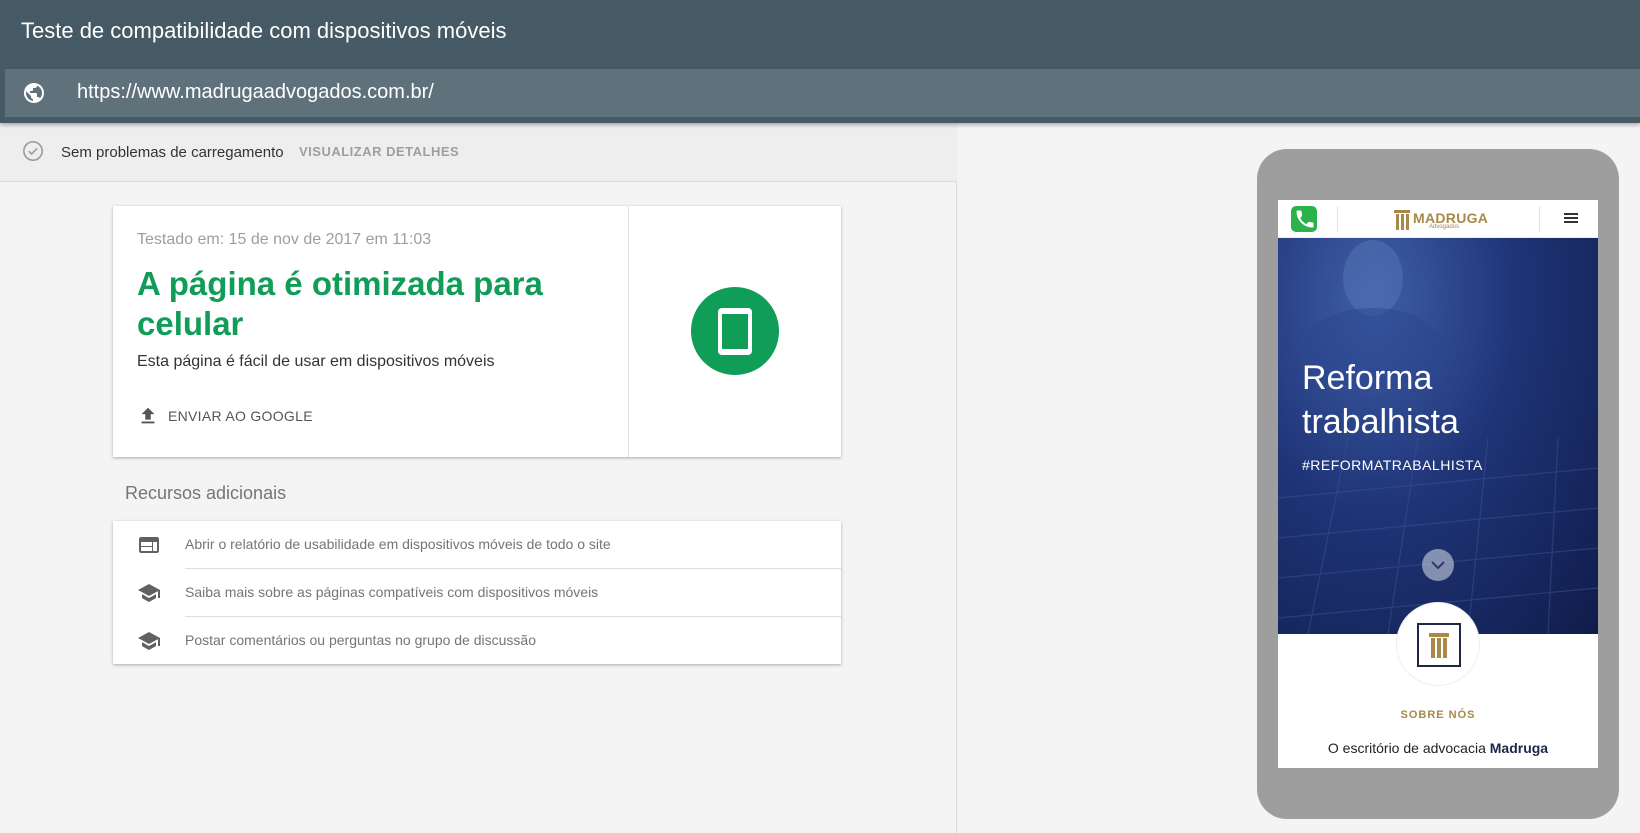  What do you see at coordinates (284, 239) in the screenshot?
I see `tested-on-date: Testado em: 15 de nov de 2017 em 11:03` at bounding box center [284, 239].